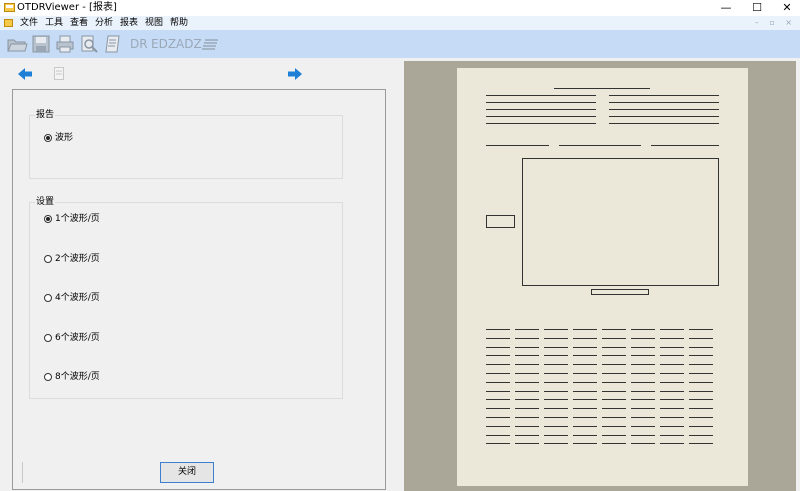  What do you see at coordinates (45, 115) in the screenshot?
I see `report-group-label: 报告` at bounding box center [45, 115].